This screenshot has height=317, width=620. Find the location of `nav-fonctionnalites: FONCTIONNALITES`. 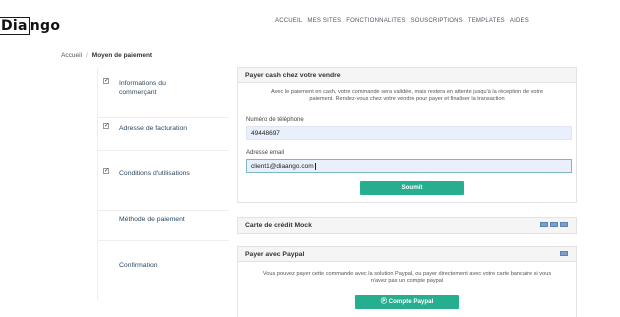

nav-fonctionnalites: FONCTIONNALITES is located at coordinates (375, 21).